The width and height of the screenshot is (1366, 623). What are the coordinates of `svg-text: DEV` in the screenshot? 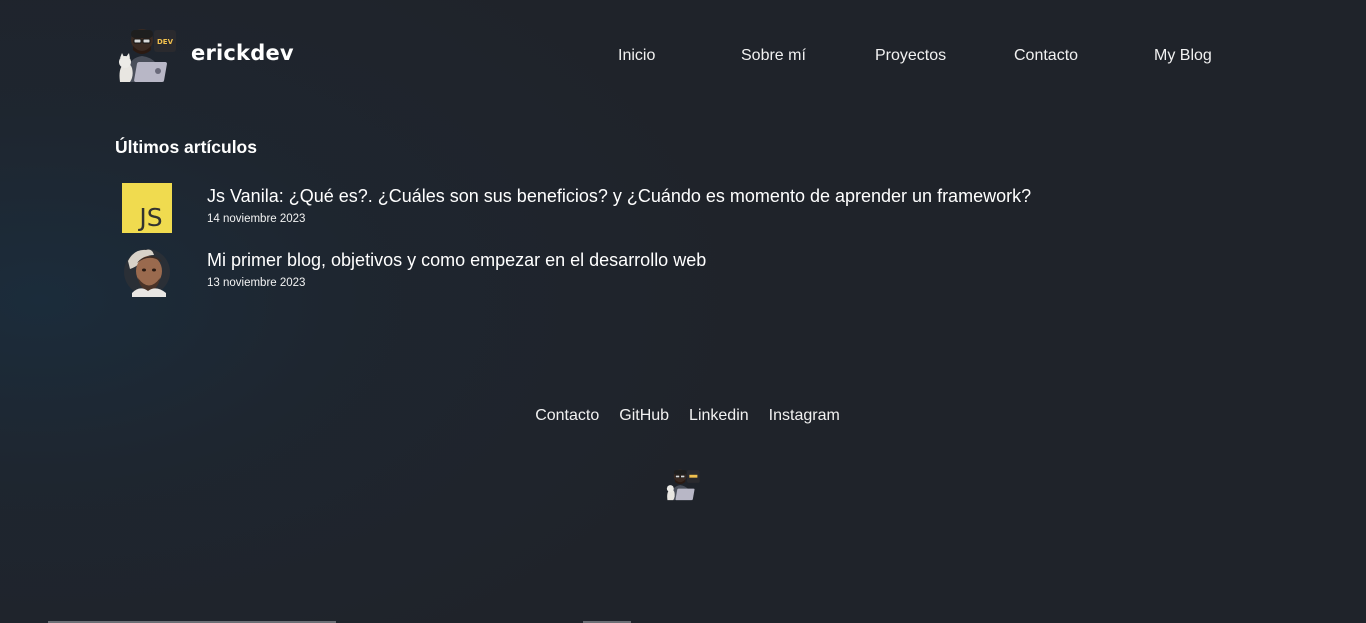 It's located at (165, 42).